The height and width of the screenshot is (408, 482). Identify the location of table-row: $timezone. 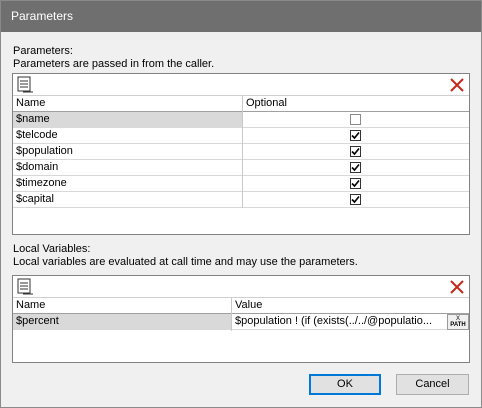
(241, 184).